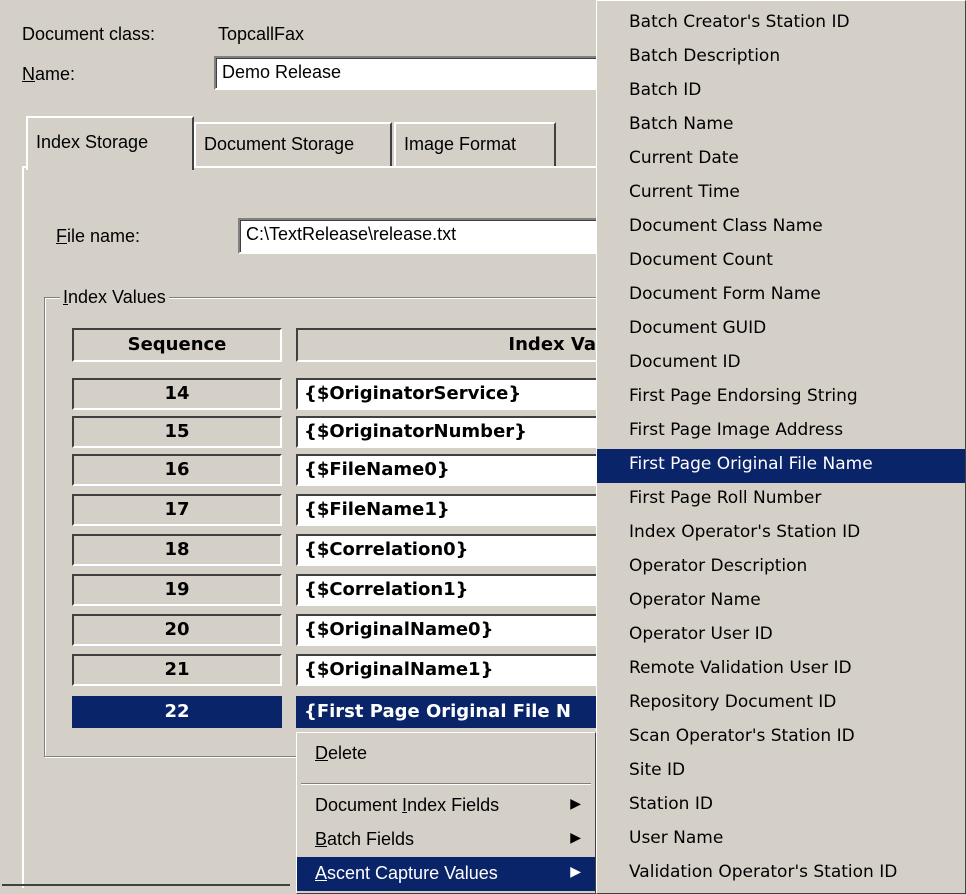 The height and width of the screenshot is (894, 966). Describe the element at coordinates (446, 590) in the screenshot. I see `table-row-value: {$Correlation1}` at that location.